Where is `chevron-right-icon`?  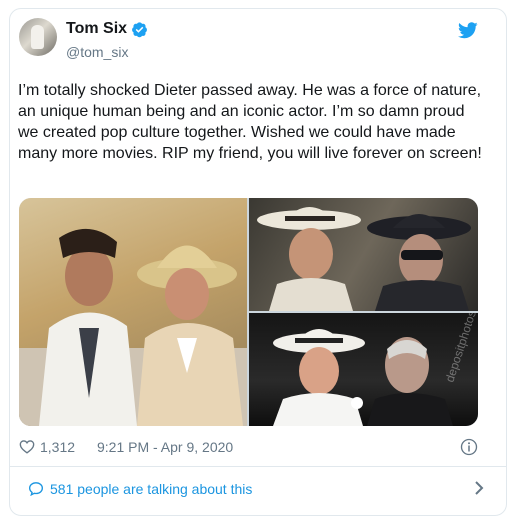
chevron-right-icon is located at coordinates (479, 488).